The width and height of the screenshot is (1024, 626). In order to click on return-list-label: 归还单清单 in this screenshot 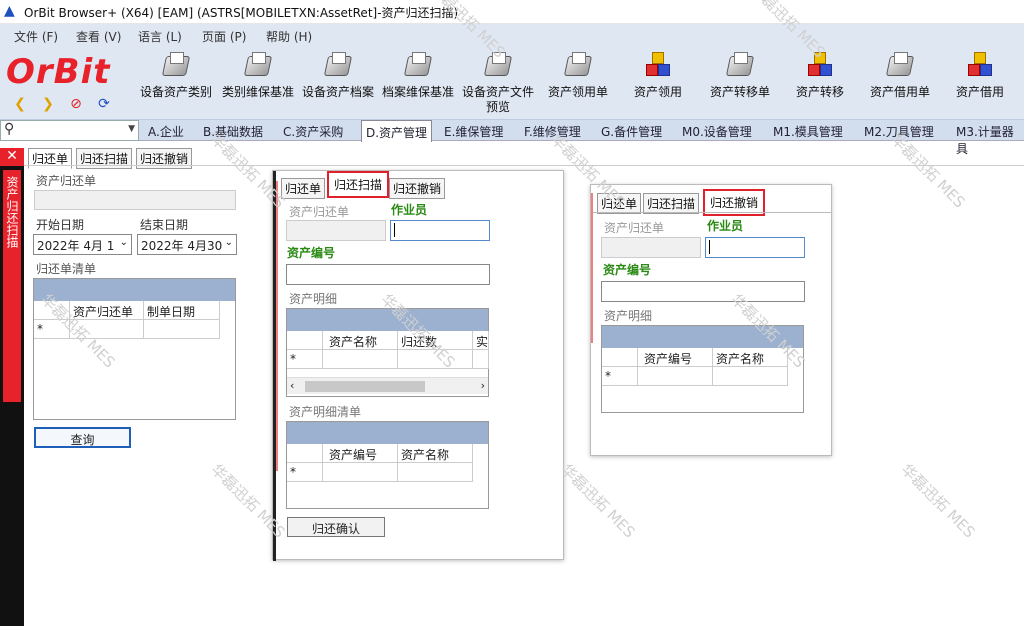, I will do `click(66, 269)`.